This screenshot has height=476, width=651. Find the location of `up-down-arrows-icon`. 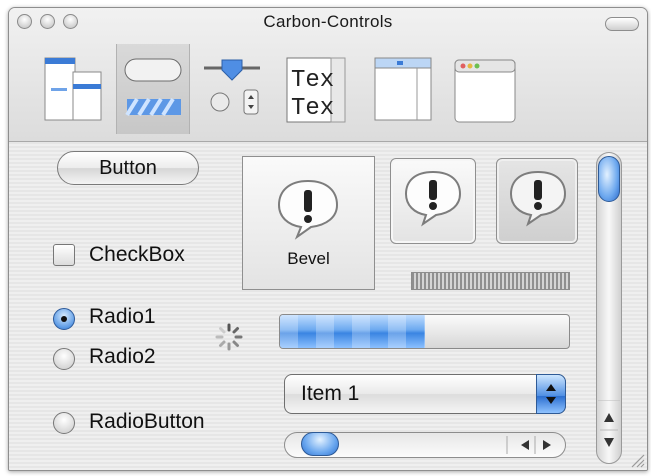

up-down-arrows-icon is located at coordinates (551, 394).